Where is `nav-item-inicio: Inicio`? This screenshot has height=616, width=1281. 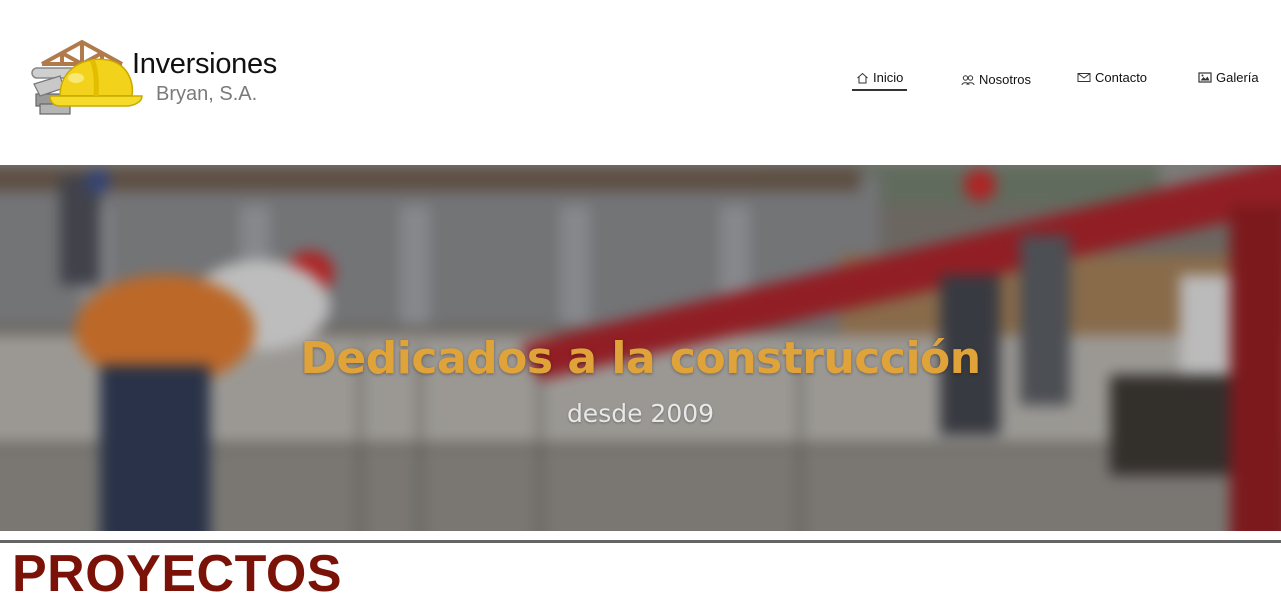 nav-item-inicio: Inicio is located at coordinates (880, 80).